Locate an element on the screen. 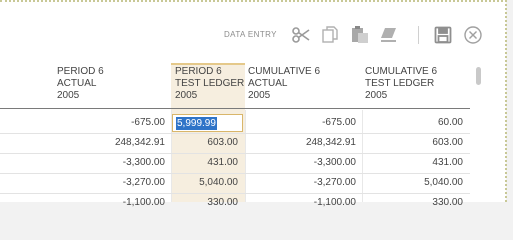 The height and width of the screenshot is (240, 513). cell-period6-test-ledger: 603.00 is located at coordinates (222, 143).